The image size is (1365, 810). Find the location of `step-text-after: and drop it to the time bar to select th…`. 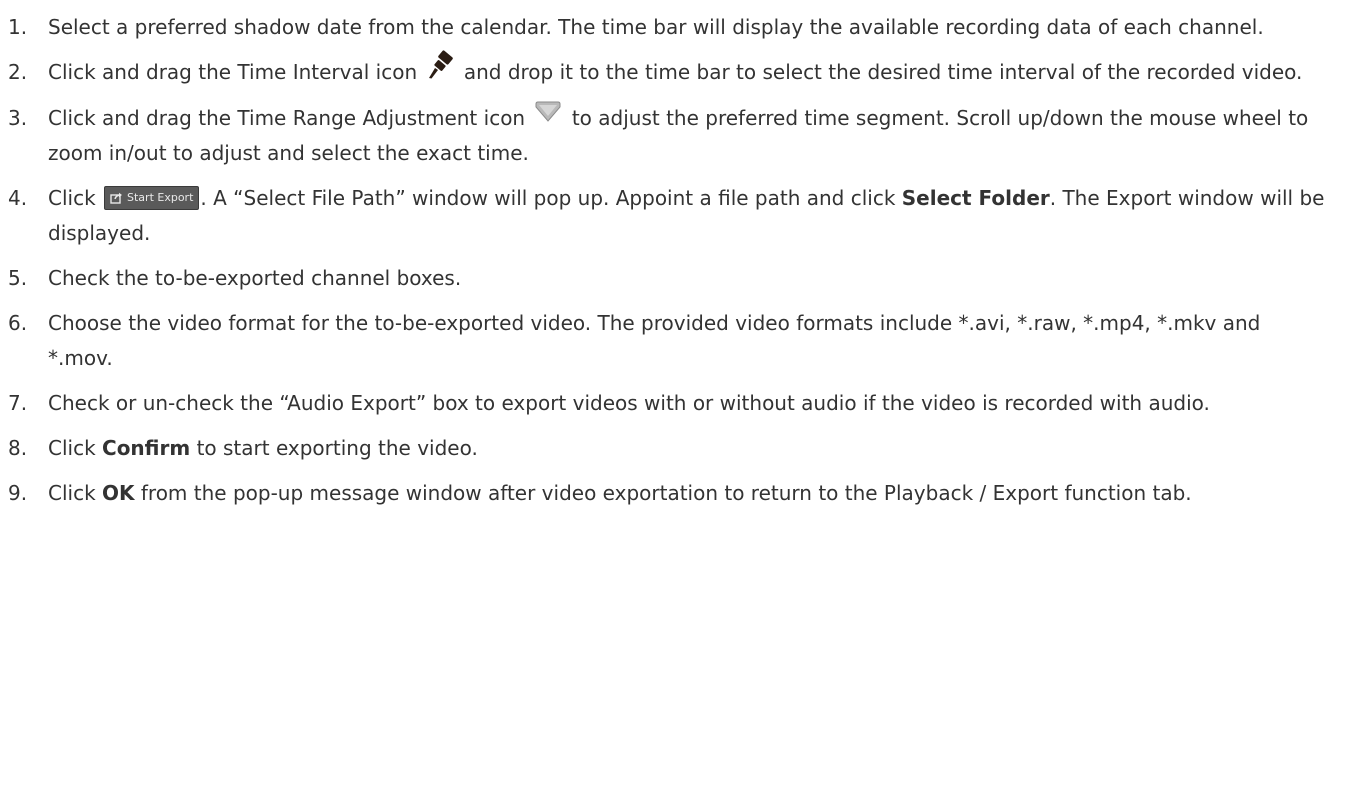

step-text-after: and drop it to the time bar to select th… is located at coordinates (883, 72).